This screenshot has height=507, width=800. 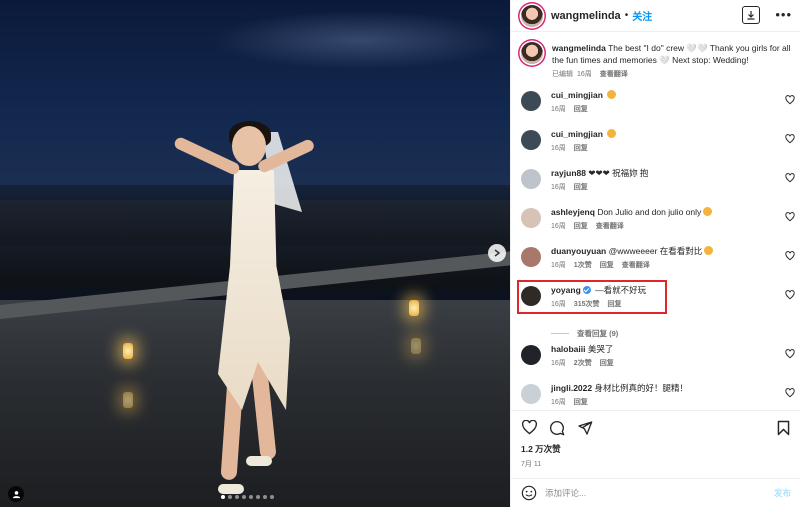 What do you see at coordinates (568, 173) in the screenshot?
I see `commenter-username: rayjun88` at bounding box center [568, 173].